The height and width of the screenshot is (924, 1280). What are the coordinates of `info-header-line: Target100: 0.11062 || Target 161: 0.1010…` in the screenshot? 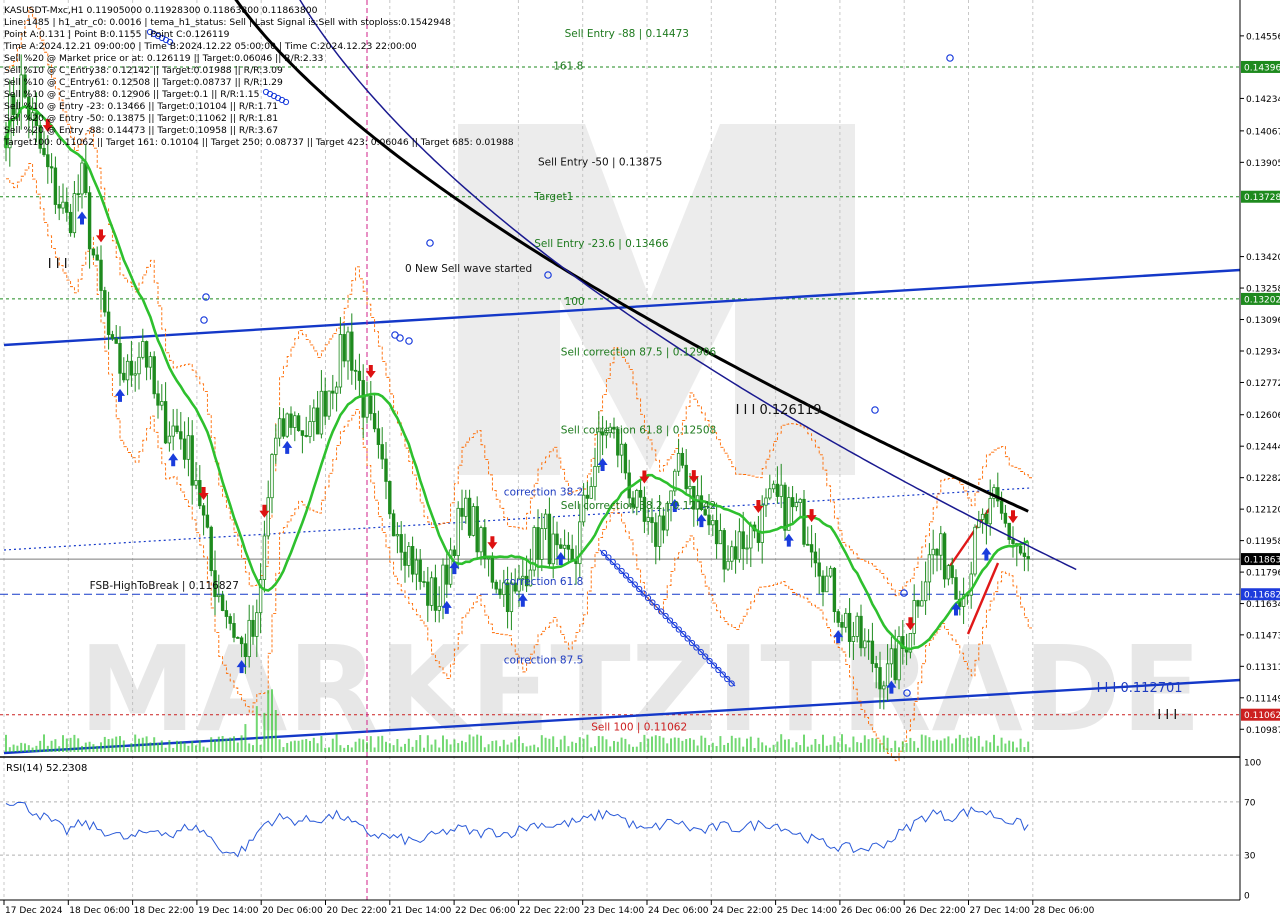 It's located at (258, 142).